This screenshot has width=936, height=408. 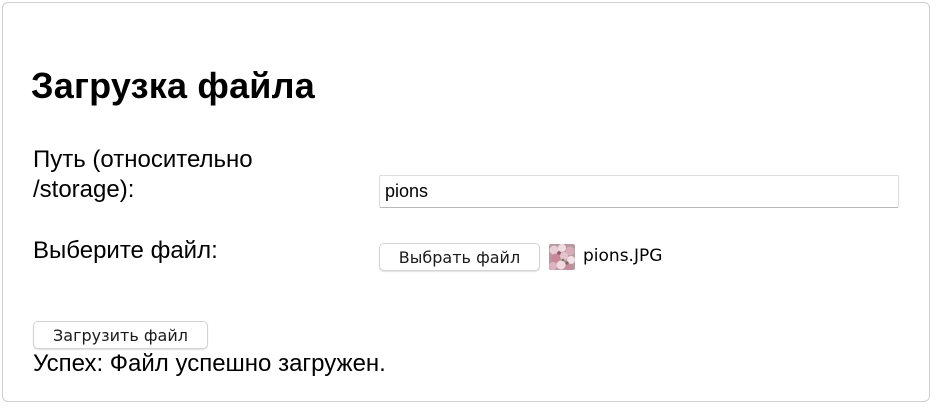 I want to click on page-title: Загрузка файла, so click(x=173, y=85).